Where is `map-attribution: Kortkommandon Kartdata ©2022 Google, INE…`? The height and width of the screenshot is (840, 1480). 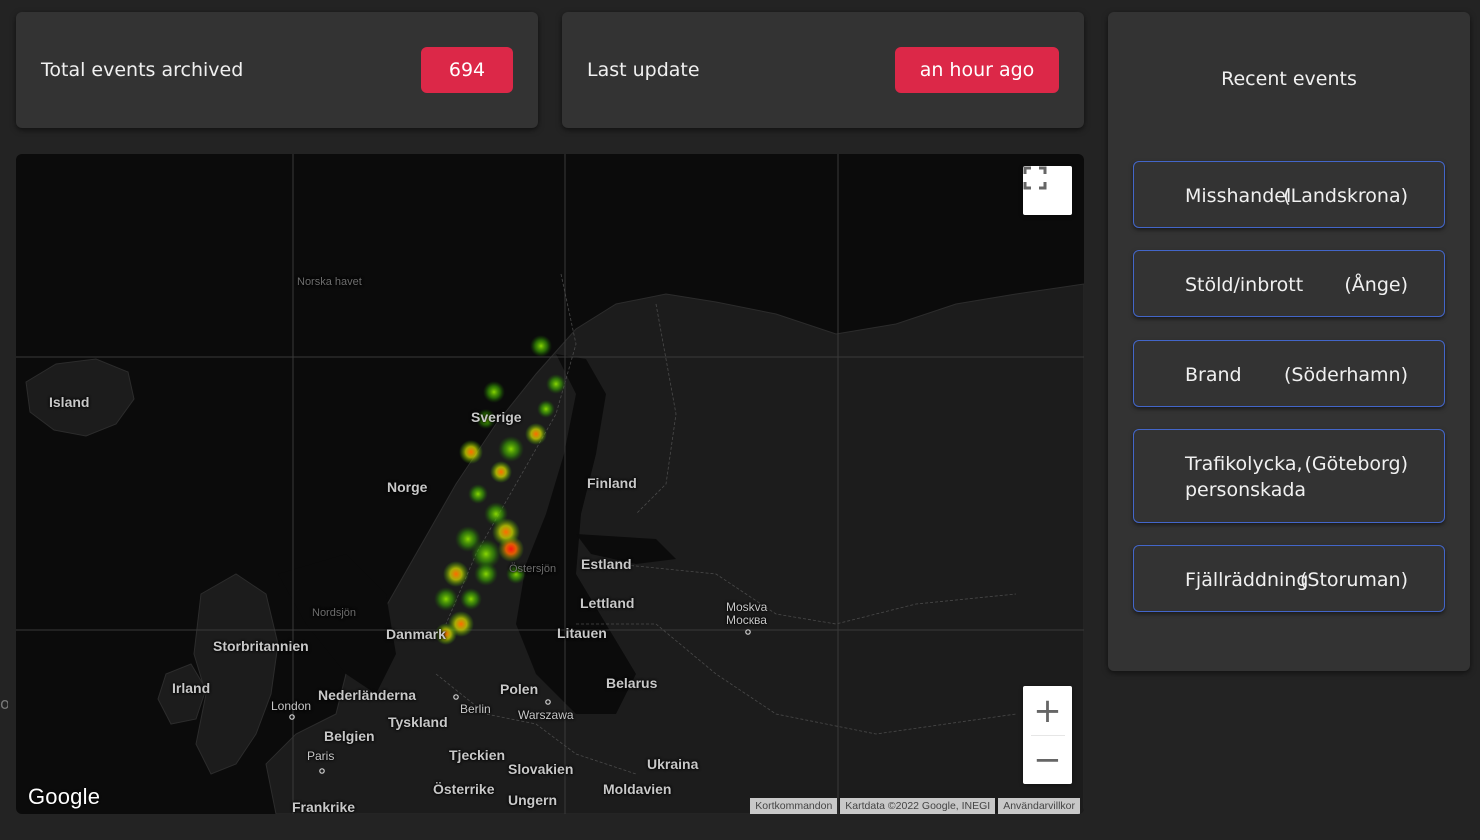 map-attribution: Kortkommandon Kartdata ©2022 Google, INE… is located at coordinates (915, 806).